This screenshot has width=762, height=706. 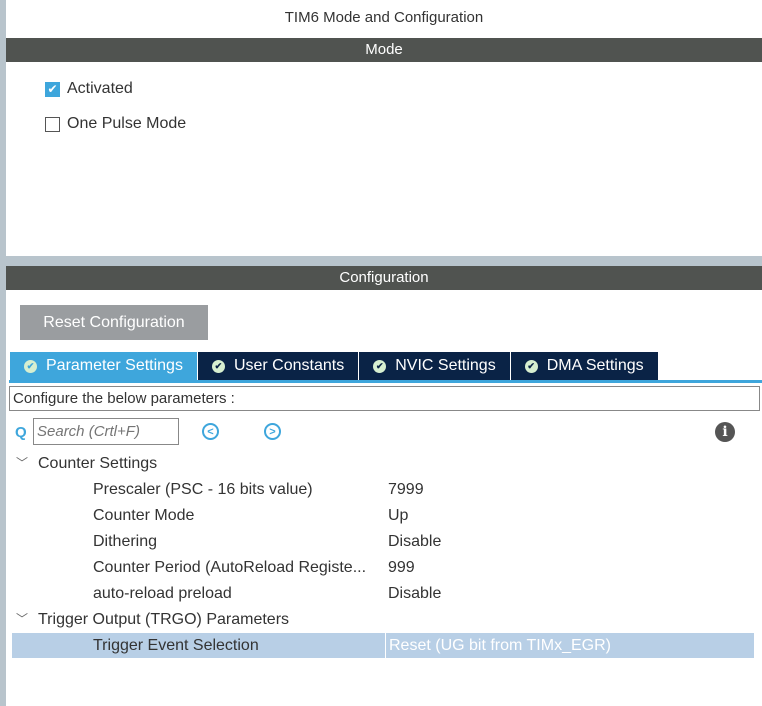 What do you see at coordinates (595, 365) in the screenshot?
I see `tab-label: DMA Settings` at bounding box center [595, 365].